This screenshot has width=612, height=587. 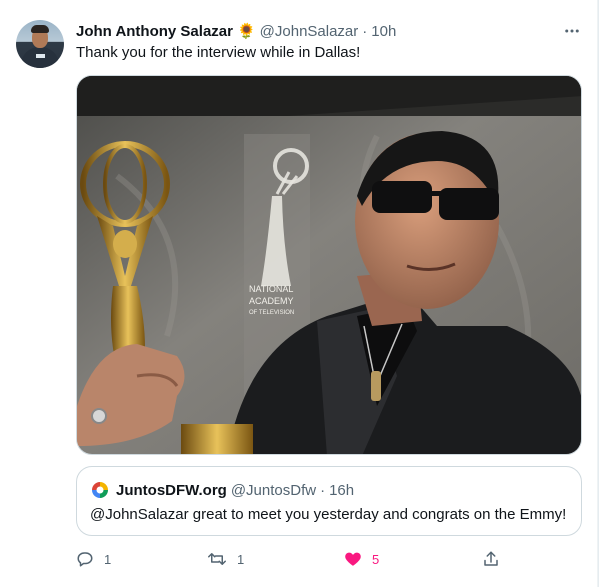 What do you see at coordinates (40, 44) in the screenshot?
I see `author-avatar` at bounding box center [40, 44].